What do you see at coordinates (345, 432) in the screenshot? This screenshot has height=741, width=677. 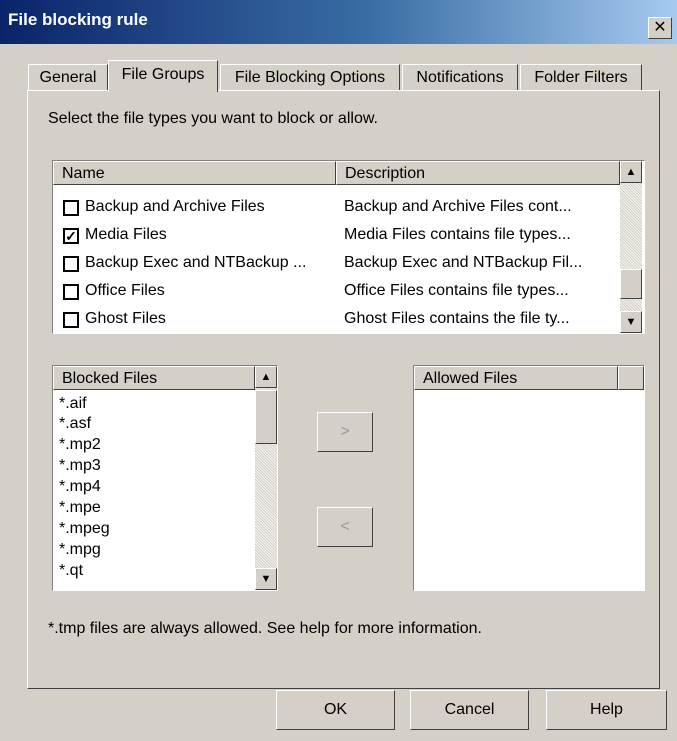 I see `move-to-allowed-button: >` at bounding box center [345, 432].